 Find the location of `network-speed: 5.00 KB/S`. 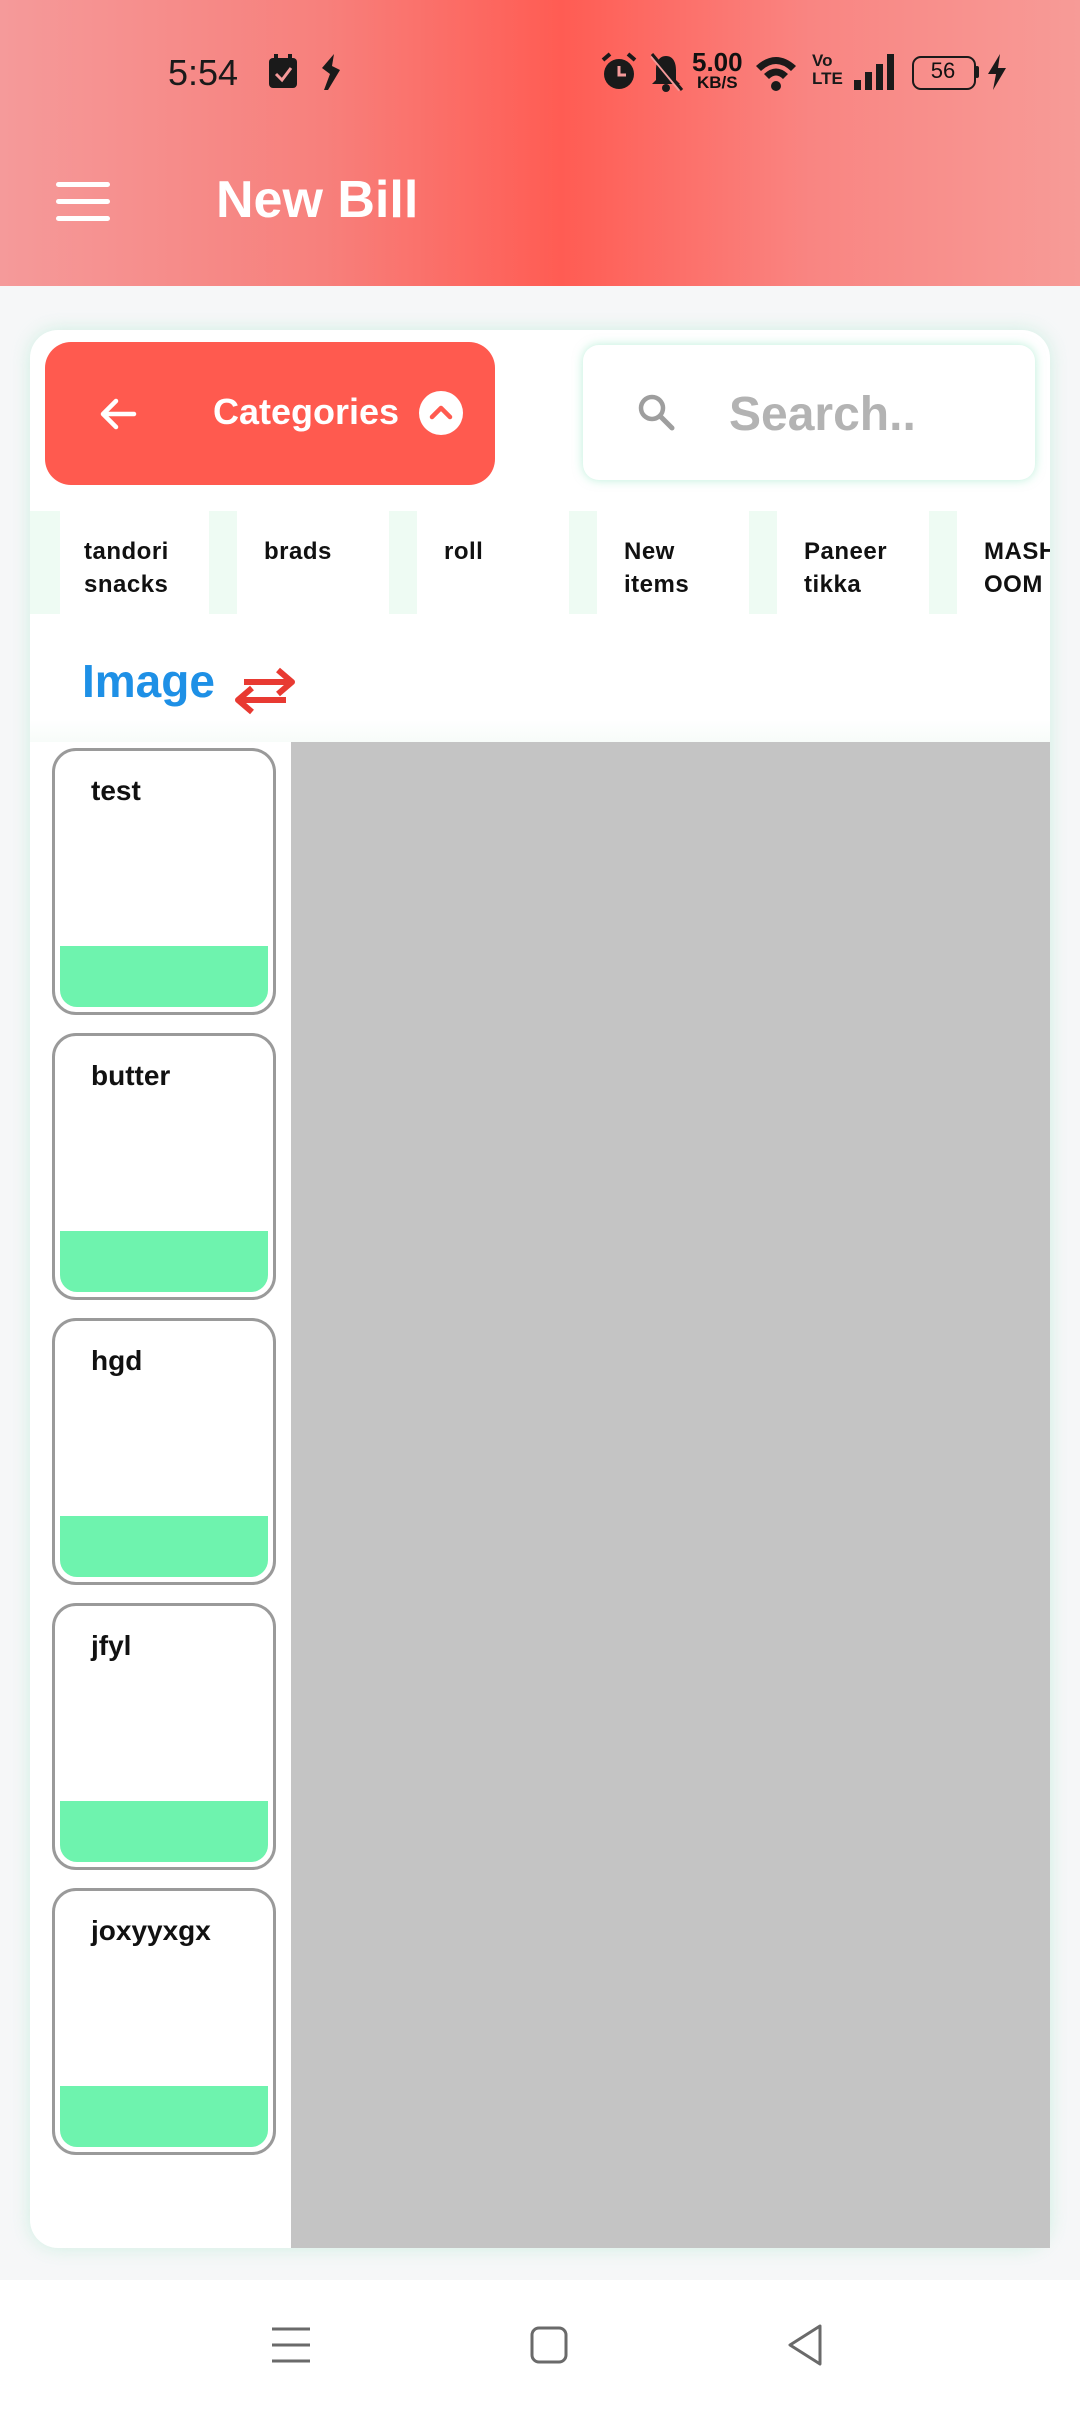

network-speed: 5.00 KB/S is located at coordinates (717, 69).